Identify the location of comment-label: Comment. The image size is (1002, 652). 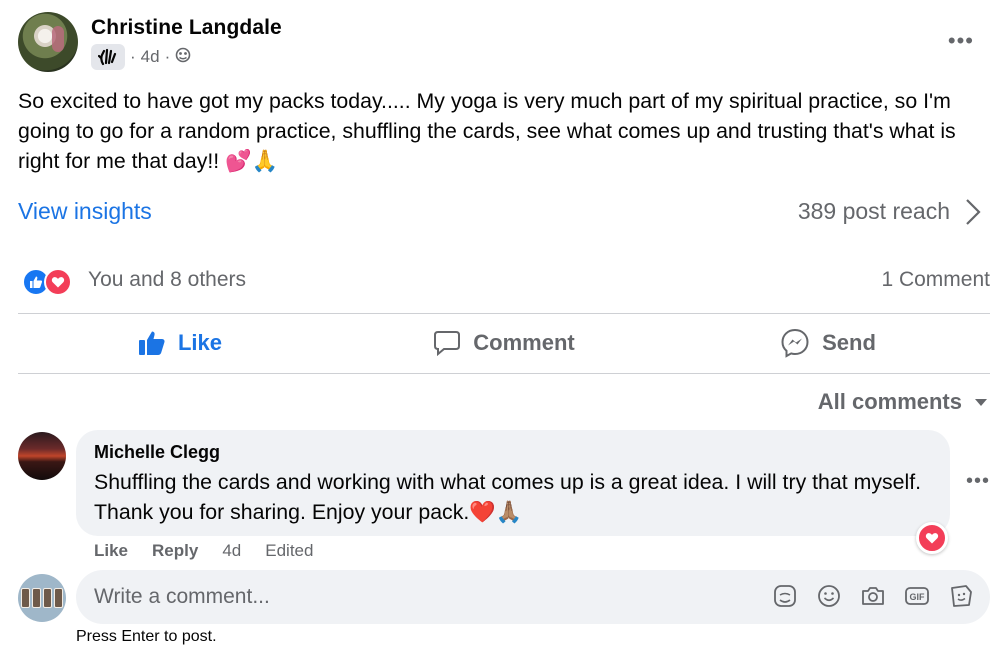
(524, 342).